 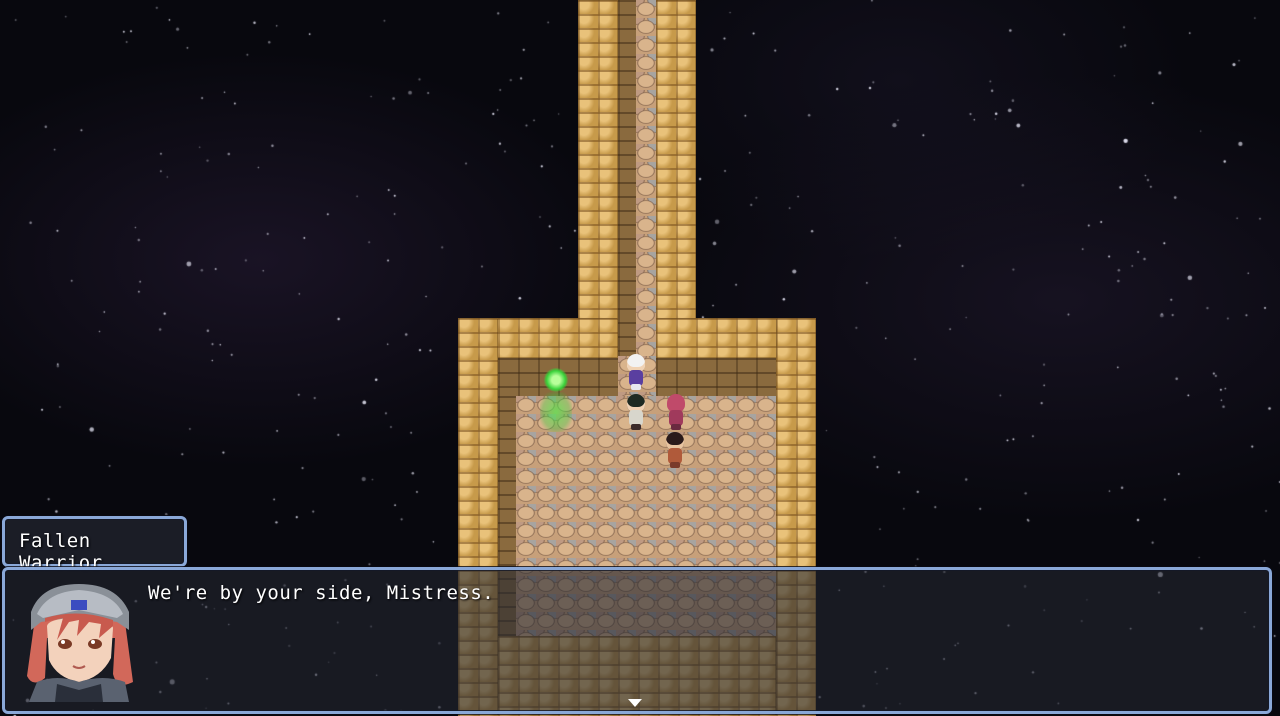 What do you see at coordinates (716, 377) in the screenshot?
I see `room-inner-wall-right` at bounding box center [716, 377].